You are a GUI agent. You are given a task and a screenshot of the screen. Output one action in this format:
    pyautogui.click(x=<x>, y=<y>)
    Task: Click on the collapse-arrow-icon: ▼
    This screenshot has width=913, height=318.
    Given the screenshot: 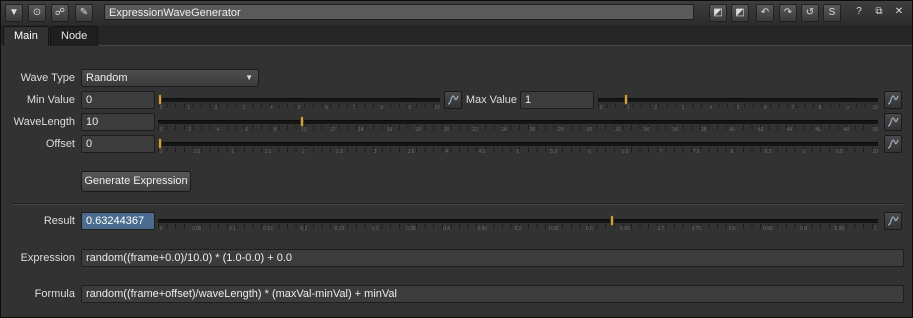 What is the action you would take?
    pyautogui.click(x=14, y=13)
    